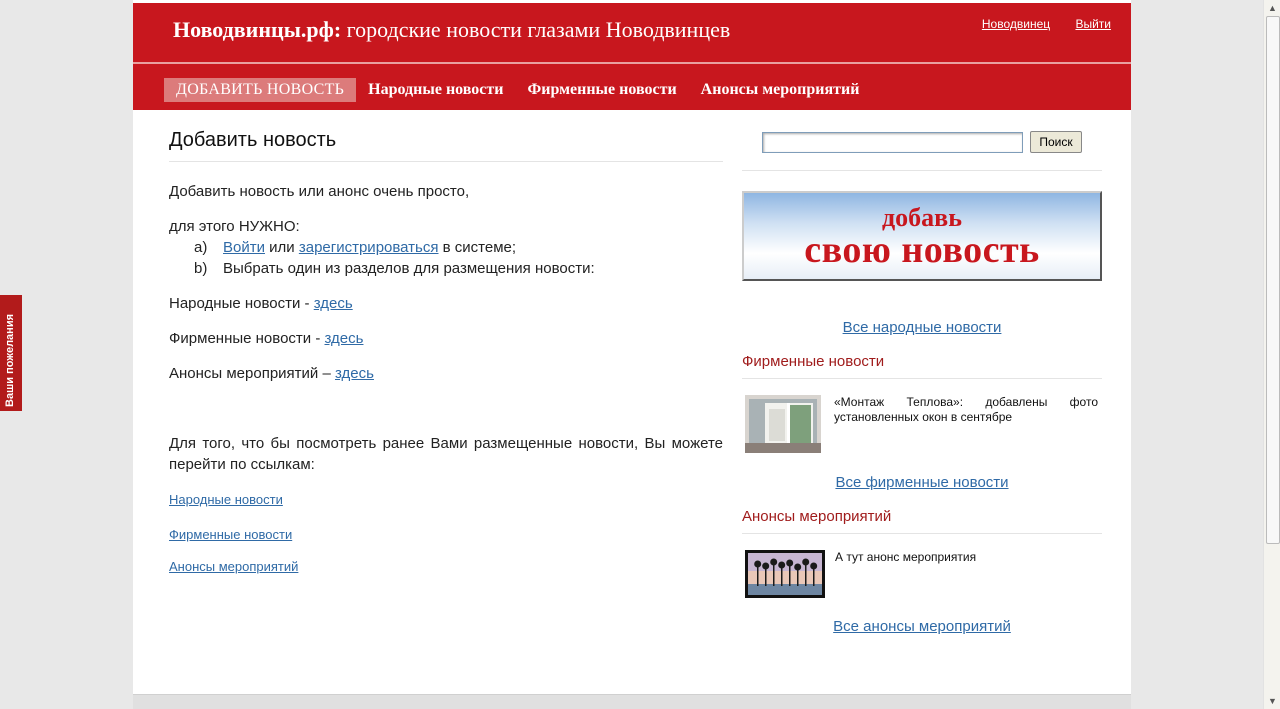 The width and height of the screenshot is (1280, 709). What do you see at coordinates (344, 338) in the screenshot?
I see `company-news-here-link: здесь` at bounding box center [344, 338].